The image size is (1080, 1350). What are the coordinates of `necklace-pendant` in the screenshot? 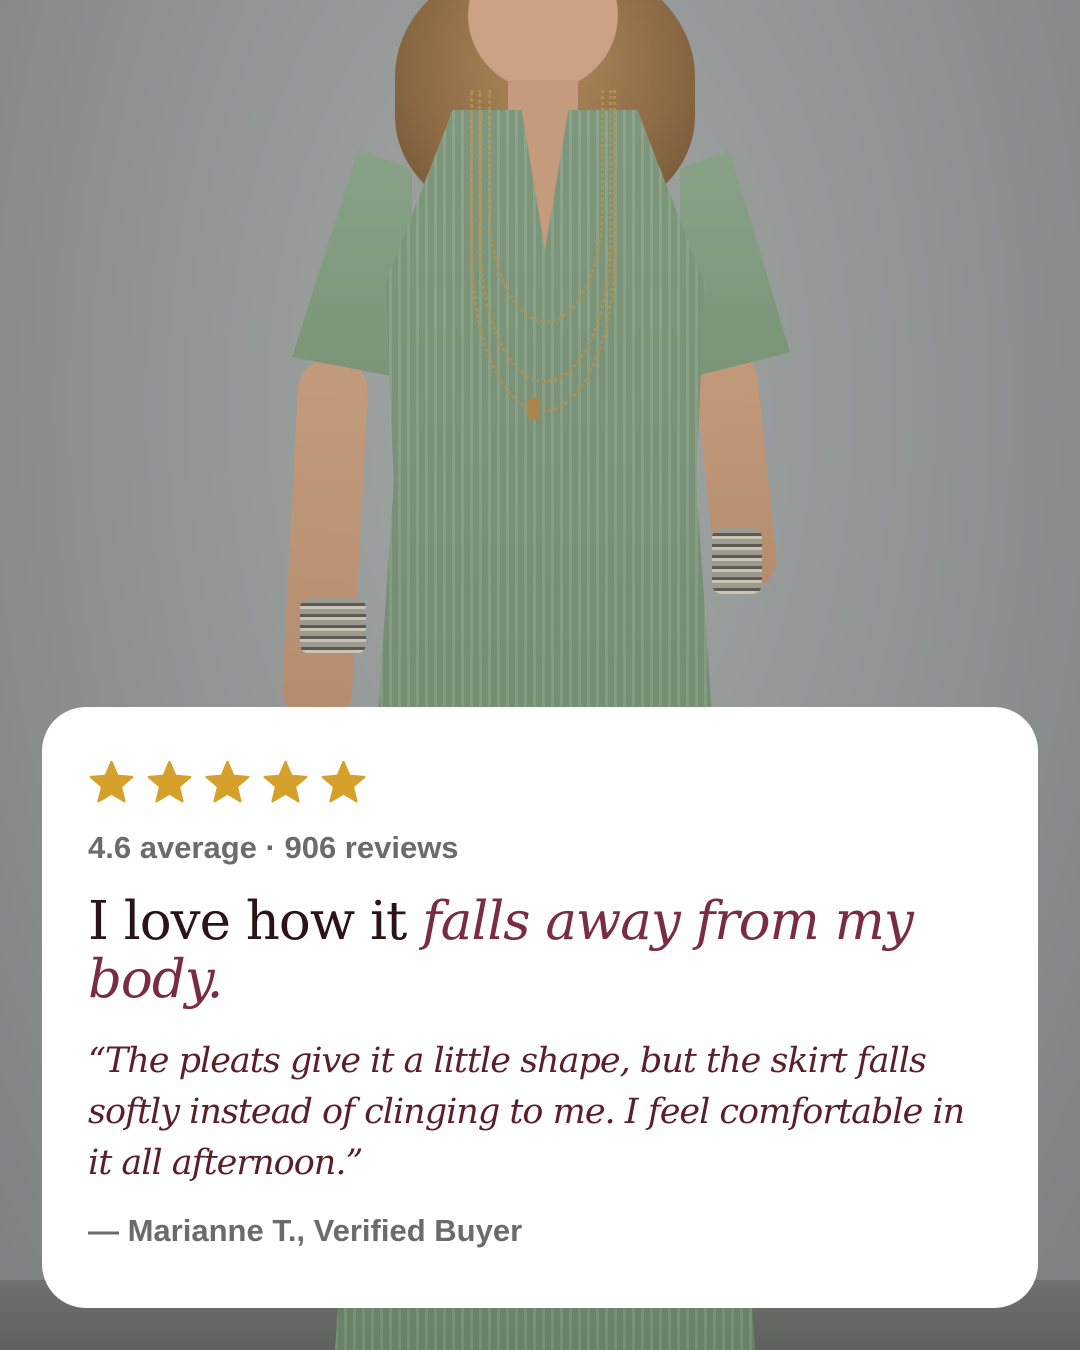 It's located at (534, 409).